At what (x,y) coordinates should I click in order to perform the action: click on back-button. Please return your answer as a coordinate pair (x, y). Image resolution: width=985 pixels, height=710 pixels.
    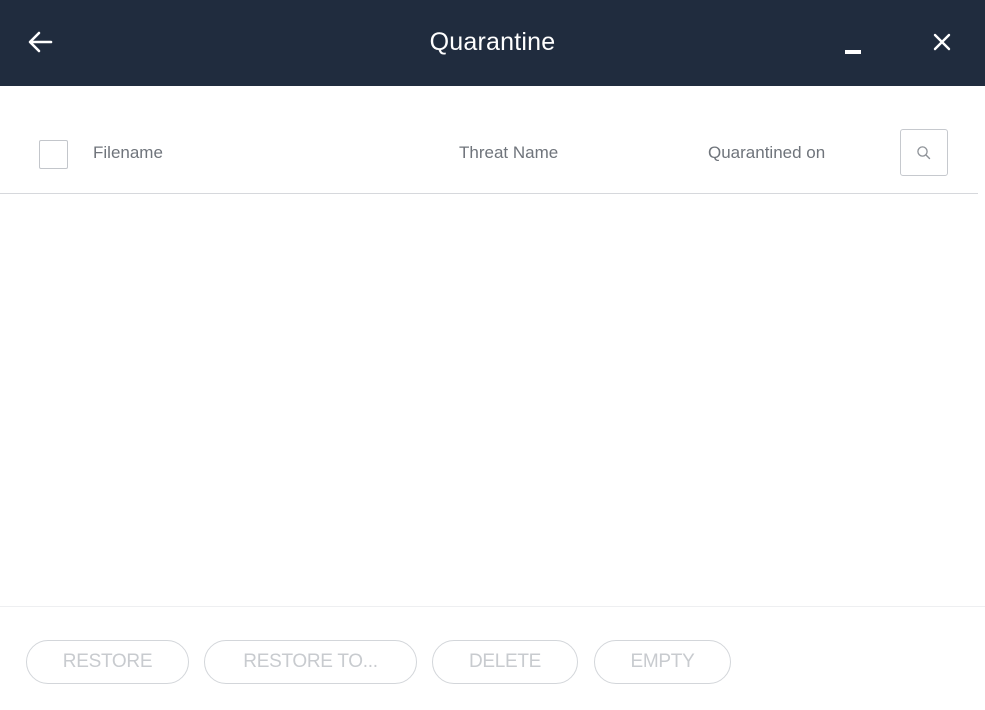
    Looking at the image, I should click on (40, 42).